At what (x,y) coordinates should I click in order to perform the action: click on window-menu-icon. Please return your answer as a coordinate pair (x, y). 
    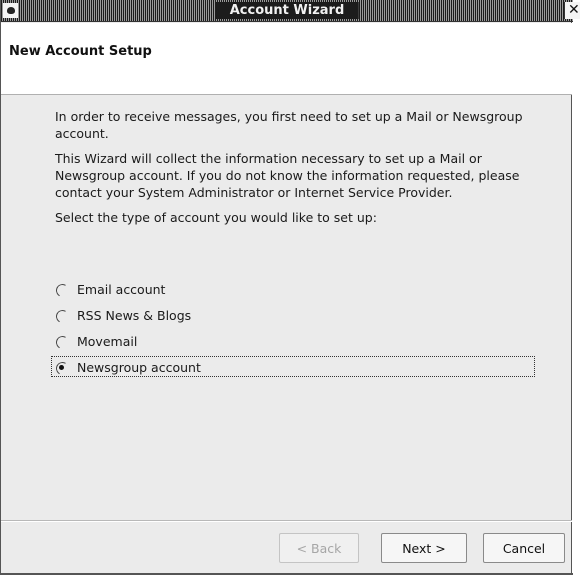
    Looking at the image, I should click on (10, 10).